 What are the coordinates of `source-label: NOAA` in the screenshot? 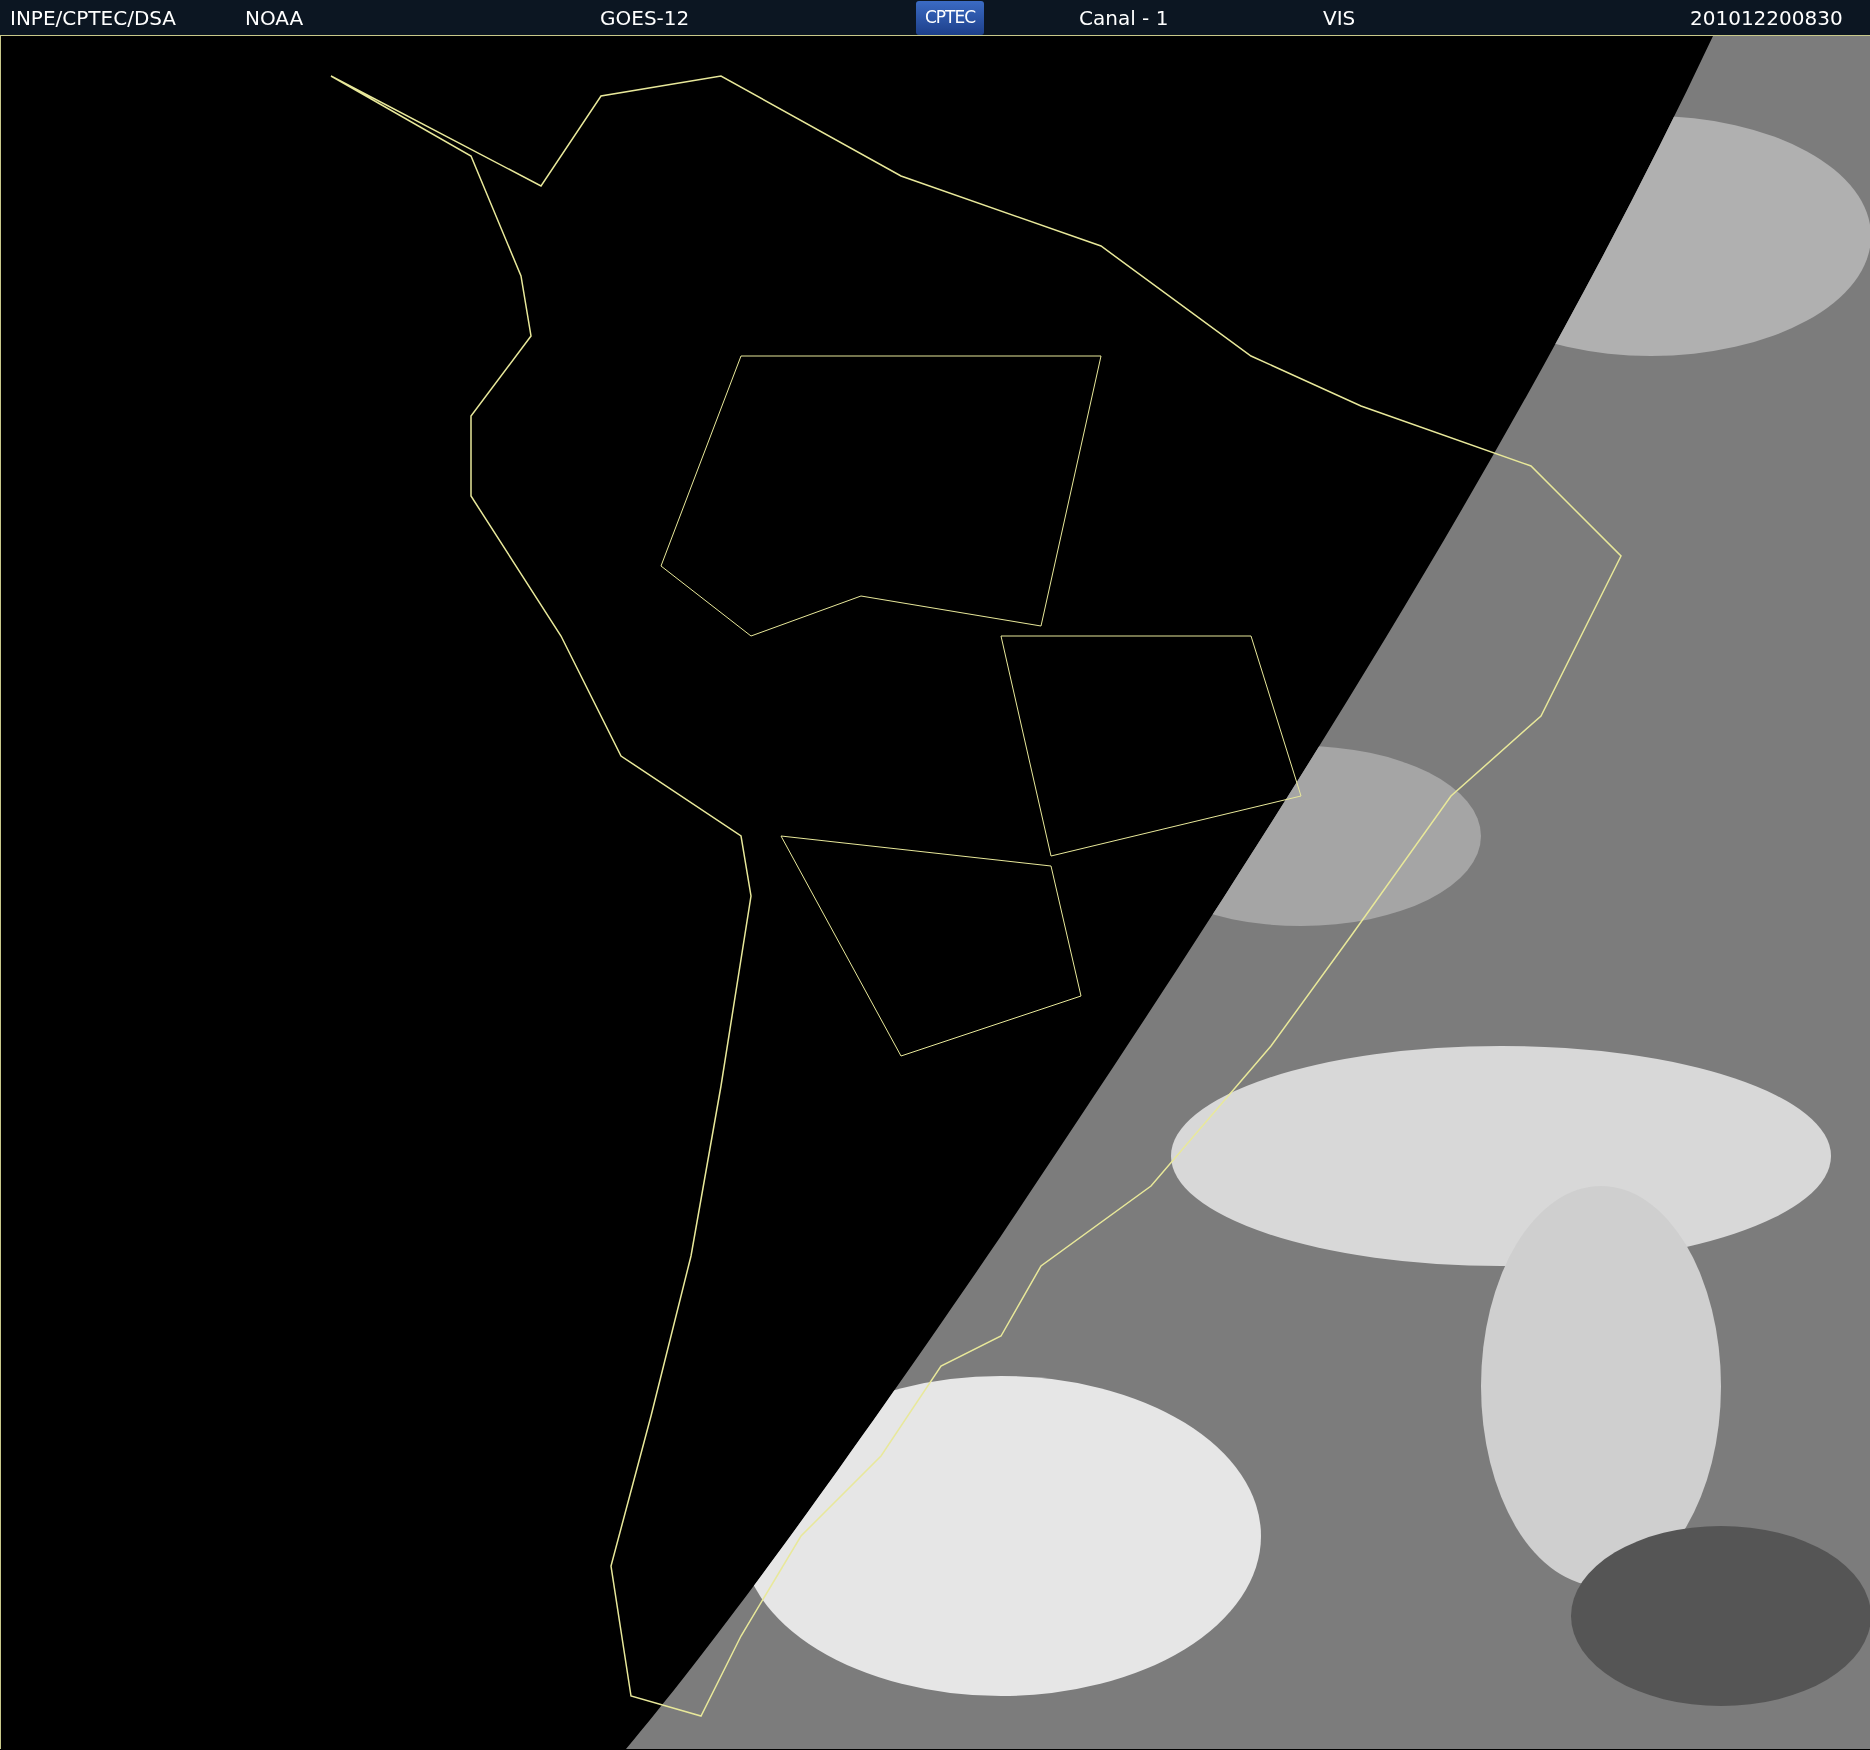 It's located at (275, 18).